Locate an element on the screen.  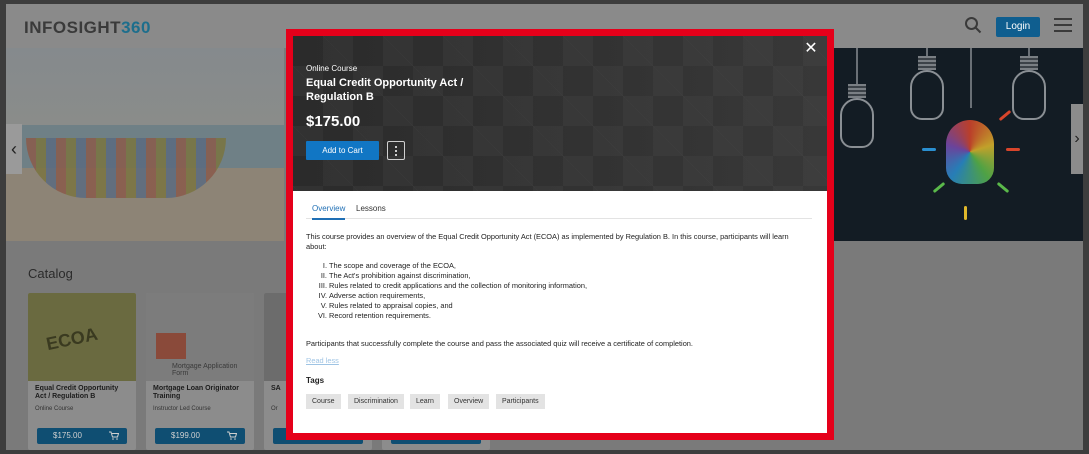
add-to-cart-button: Add to Cart is located at coordinates (342, 150).